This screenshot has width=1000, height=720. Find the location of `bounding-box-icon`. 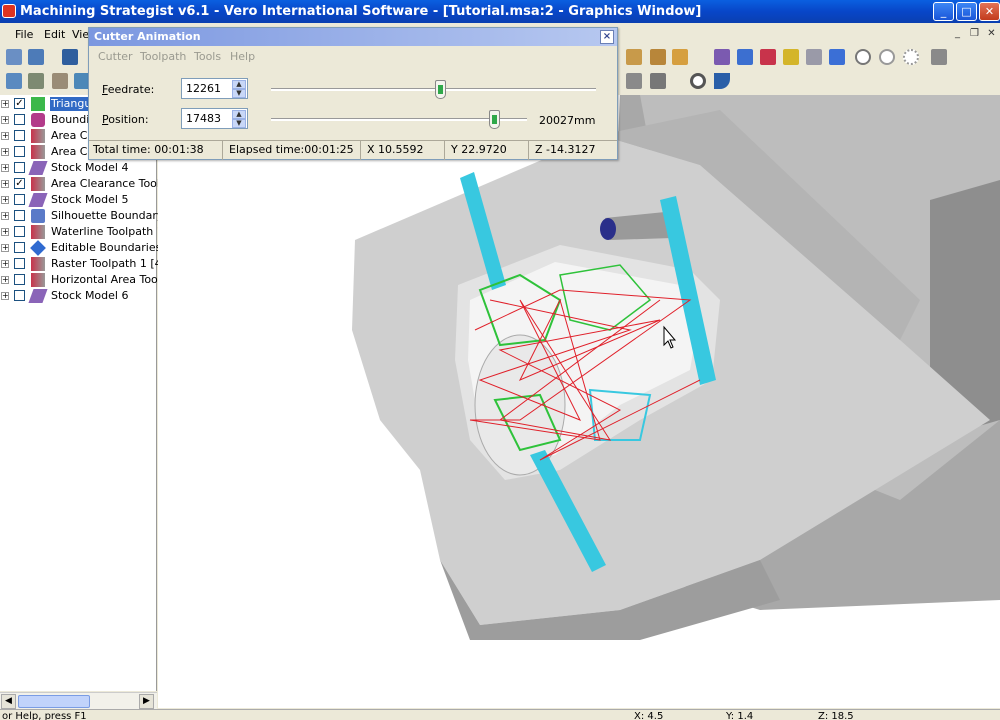

bounding-box-icon is located at coordinates (38, 120).